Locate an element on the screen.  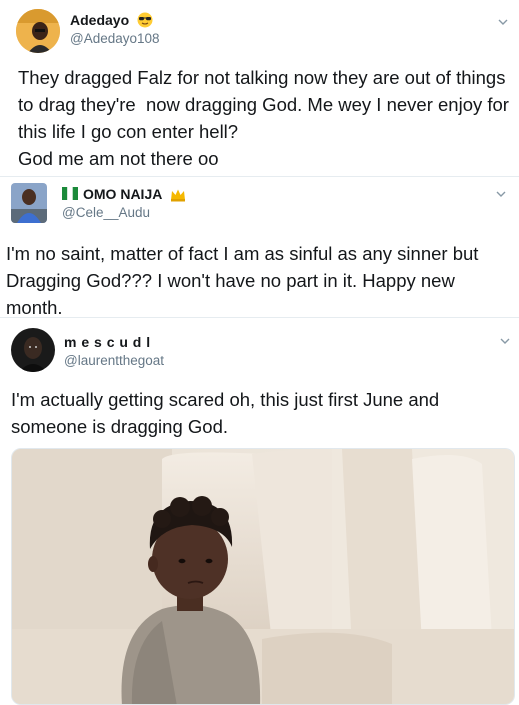
author-name: m e s c u d l is located at coordinates (107, 342).